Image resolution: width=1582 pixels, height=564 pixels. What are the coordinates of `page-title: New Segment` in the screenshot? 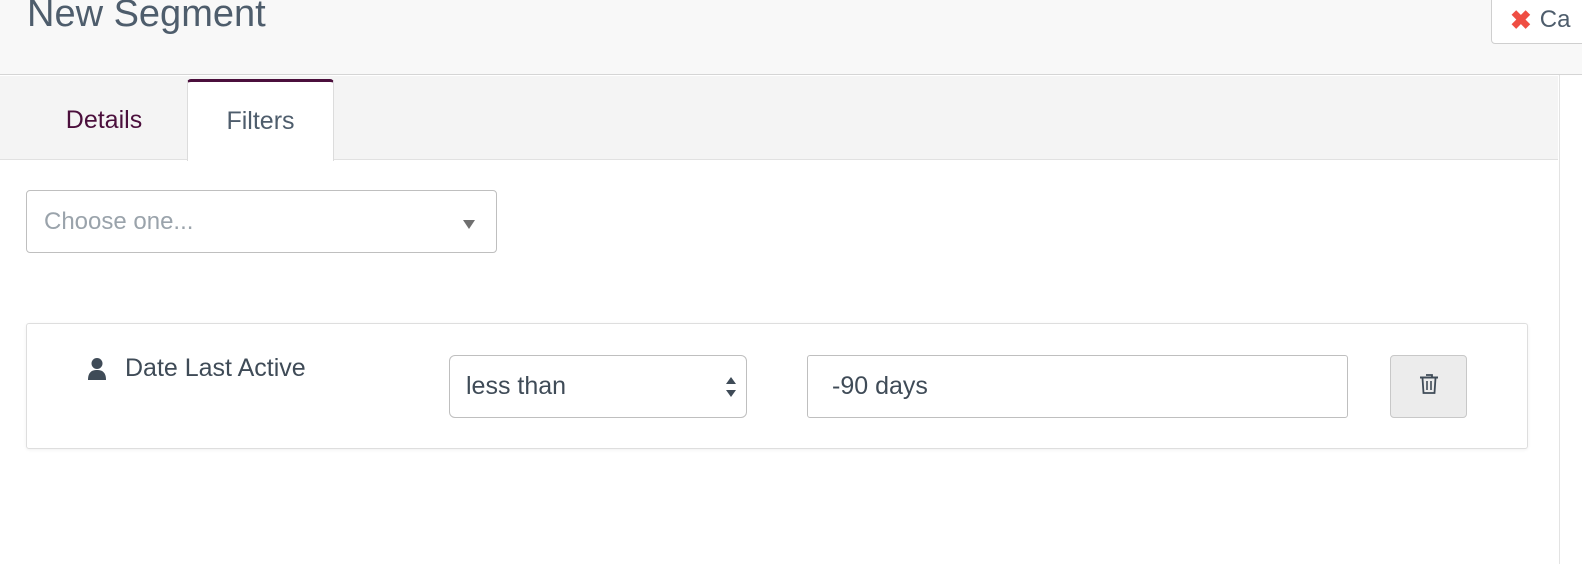 It's located at (146, 17).